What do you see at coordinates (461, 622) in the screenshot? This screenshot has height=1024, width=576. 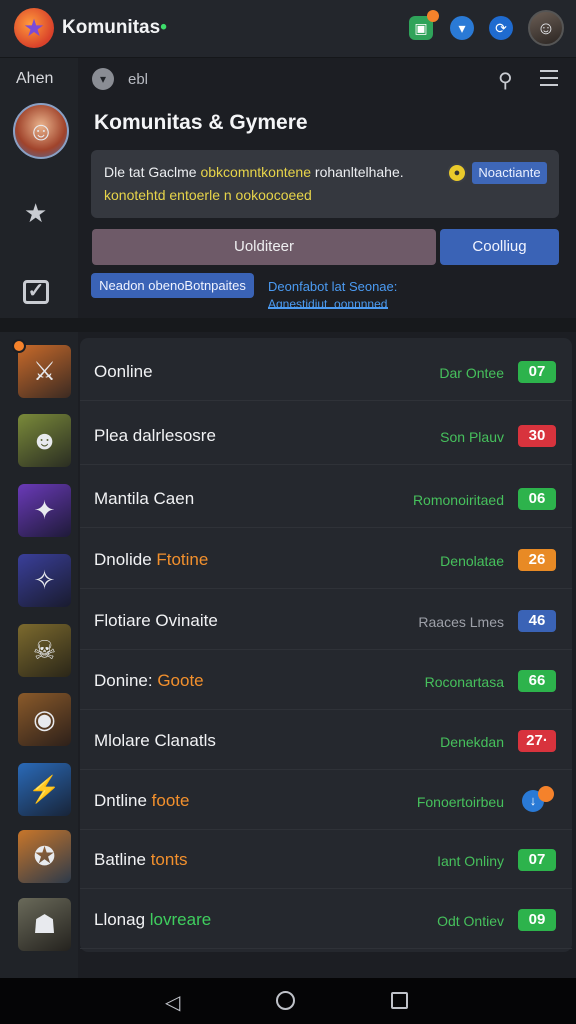 I see `list-item-status: Raaces Lmes` at bounding box center [461, 622].